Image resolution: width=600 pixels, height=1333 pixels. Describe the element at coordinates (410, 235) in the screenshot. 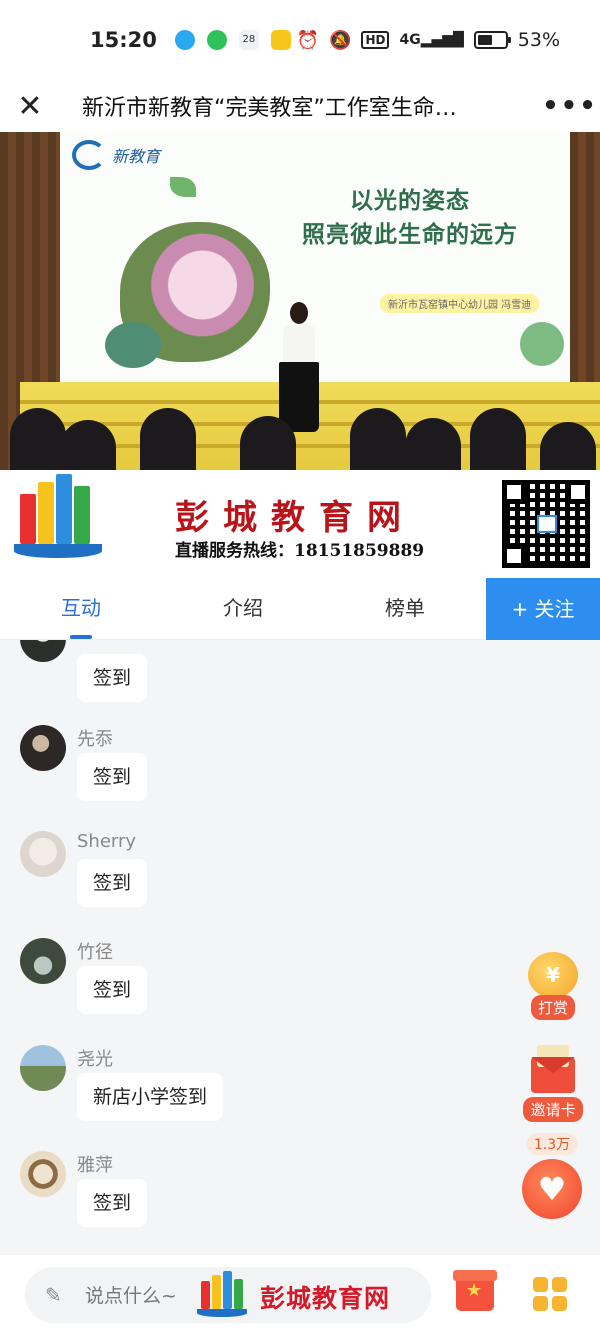

I see `screen-title-line2: 照亮彼此生命的远方` at that location.